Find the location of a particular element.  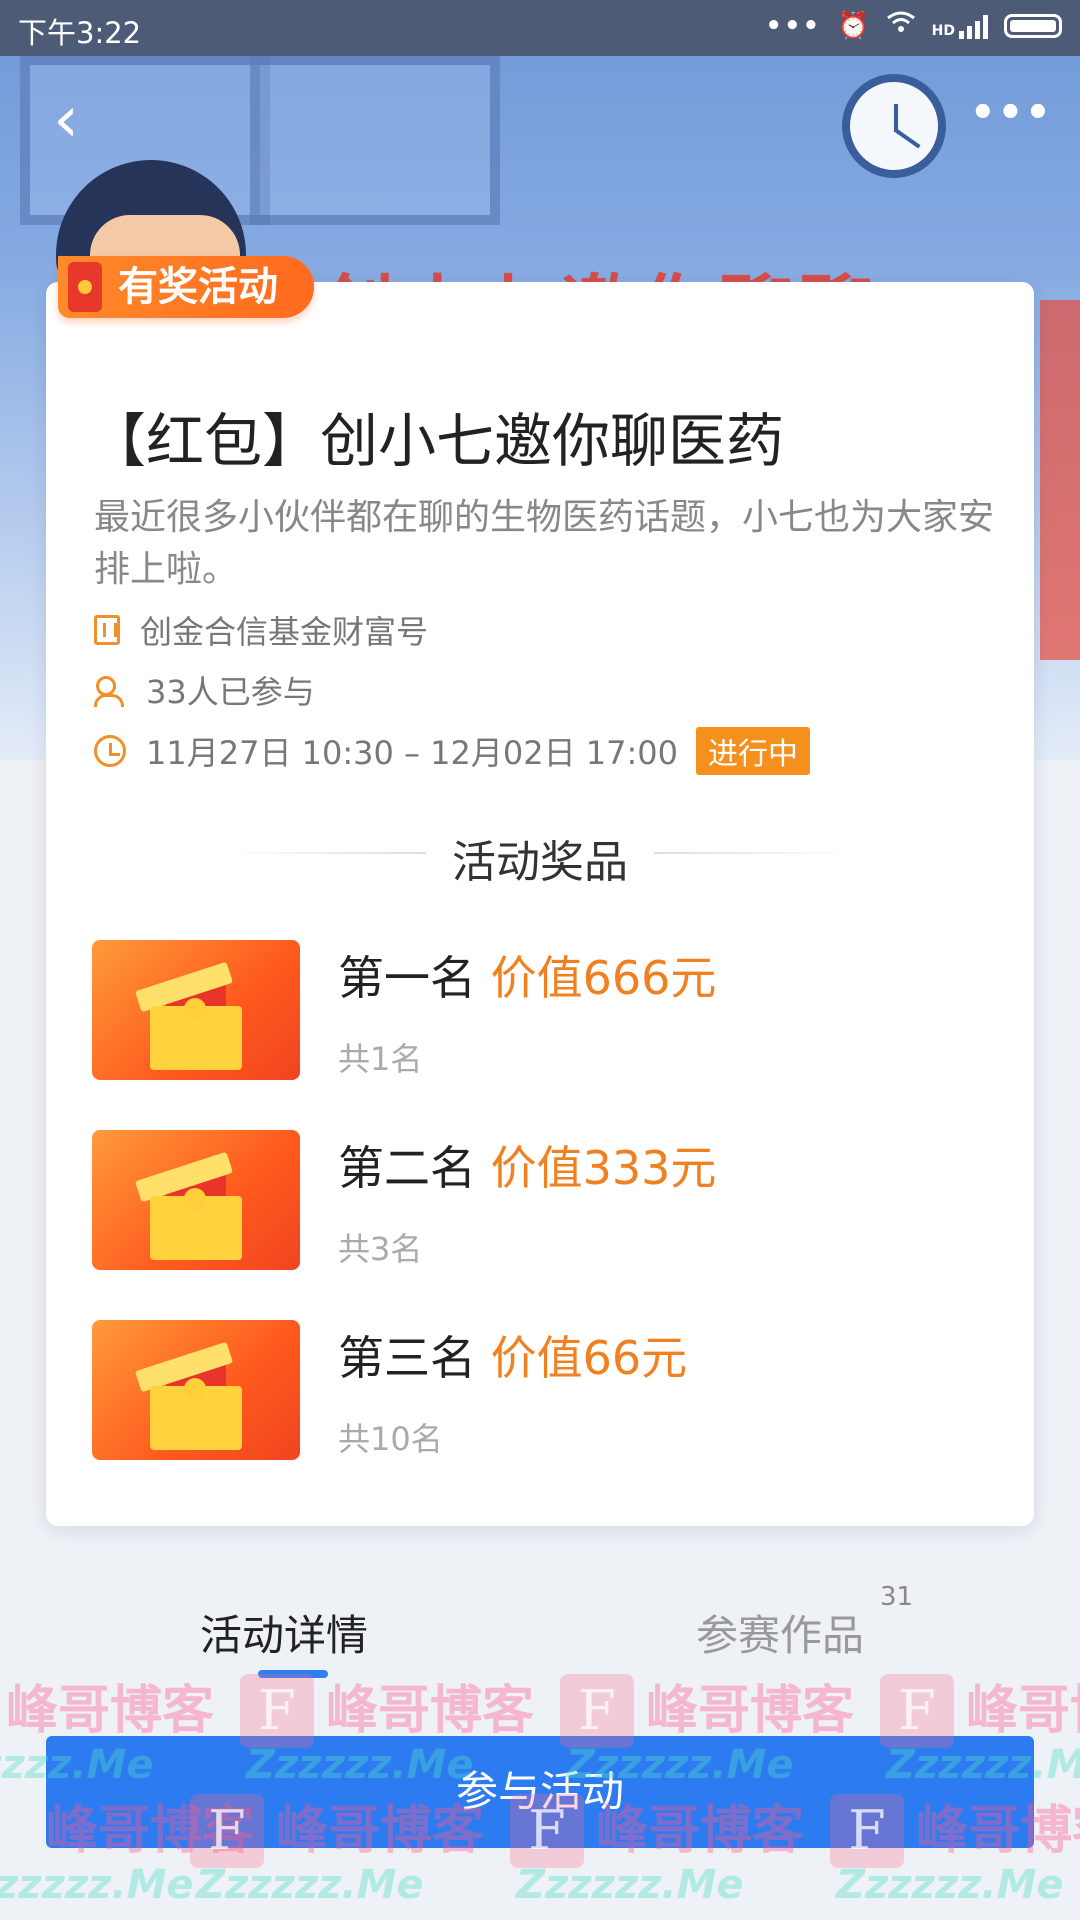

prize-count: 共1名 is located at coordinates (380, 1059).